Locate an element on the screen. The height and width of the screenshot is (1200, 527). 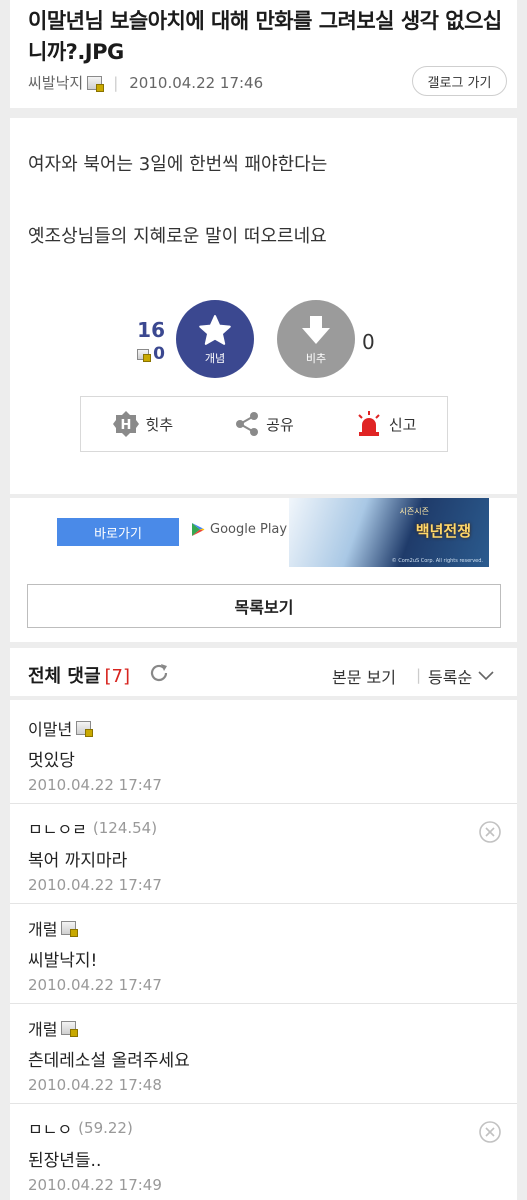
ad-game-subtitle: 시즌시즌 is located at coordinates (414, 511).